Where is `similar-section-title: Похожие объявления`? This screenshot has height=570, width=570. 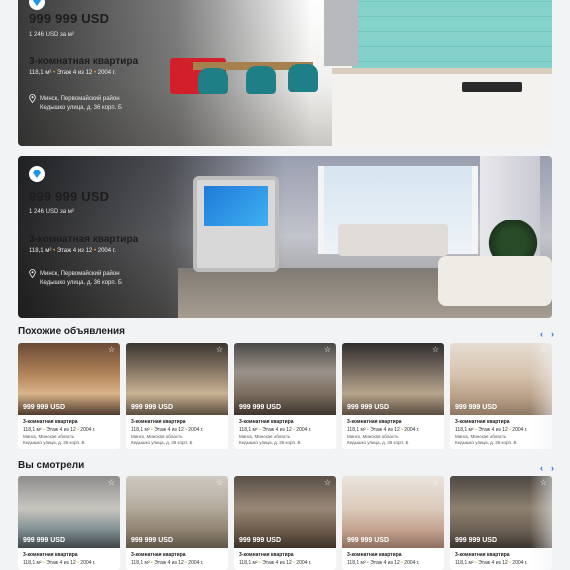 similar-section-title: Похожие объявления is located at coordinates (72, 331).